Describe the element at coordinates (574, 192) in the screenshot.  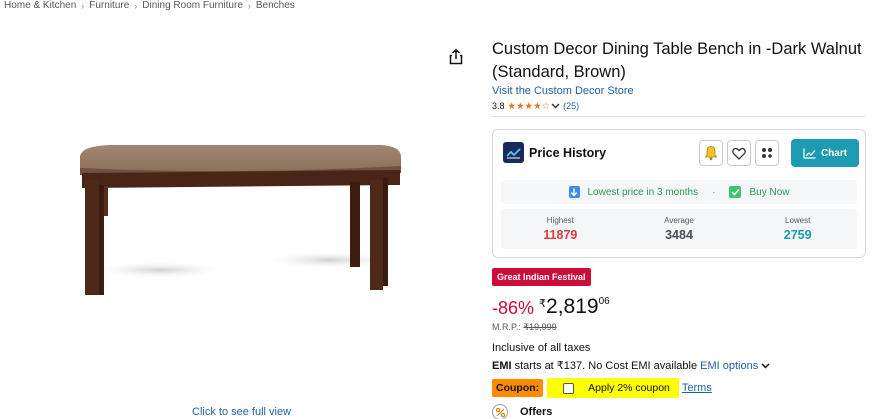
I see `download-arrow-icon` at that location.